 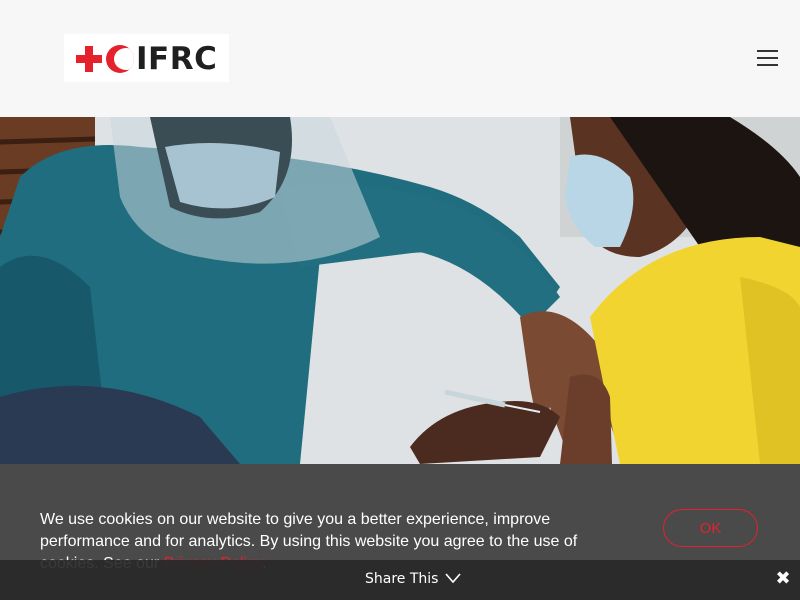 I want to click on cookie-ok-button: OK, so click(x=710, y=528).